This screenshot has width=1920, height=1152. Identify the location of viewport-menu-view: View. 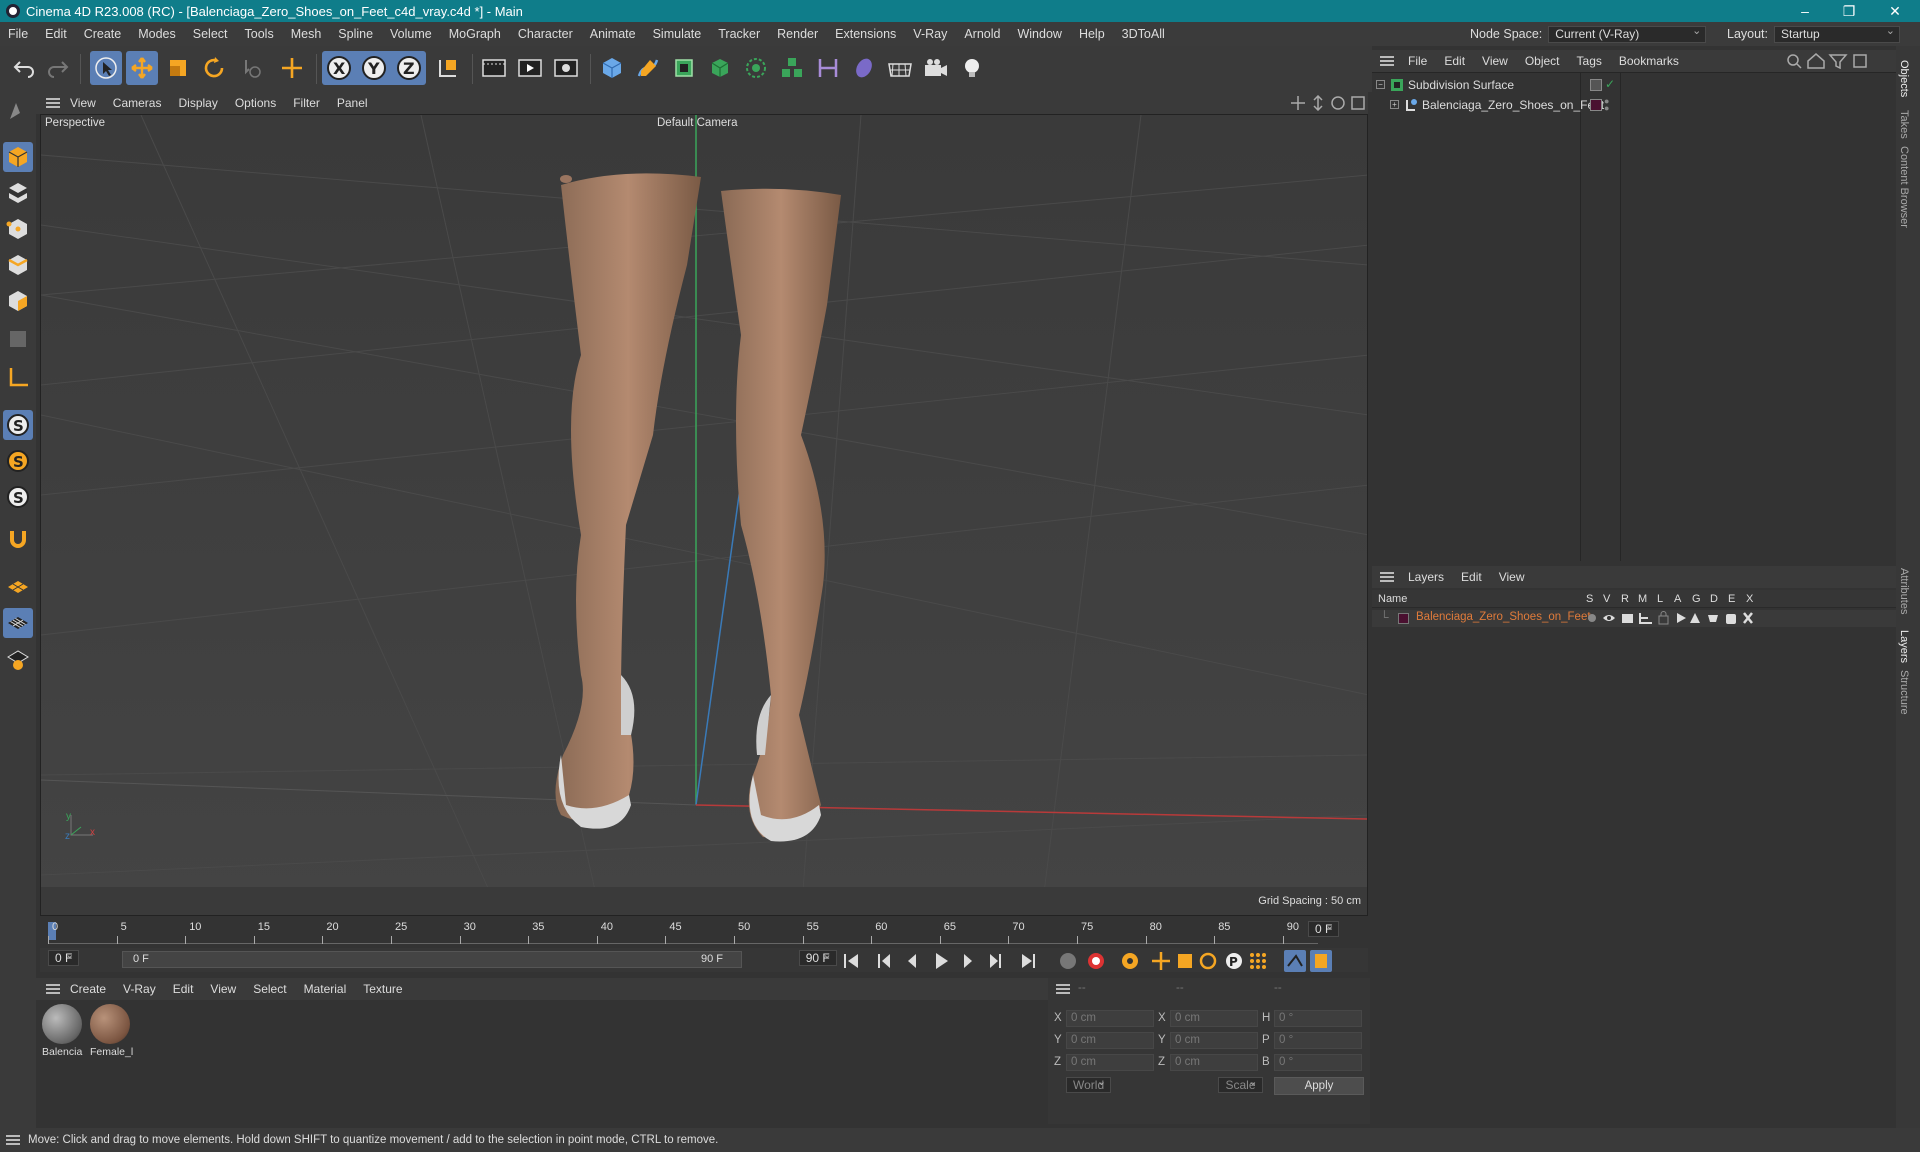
(83, 103).